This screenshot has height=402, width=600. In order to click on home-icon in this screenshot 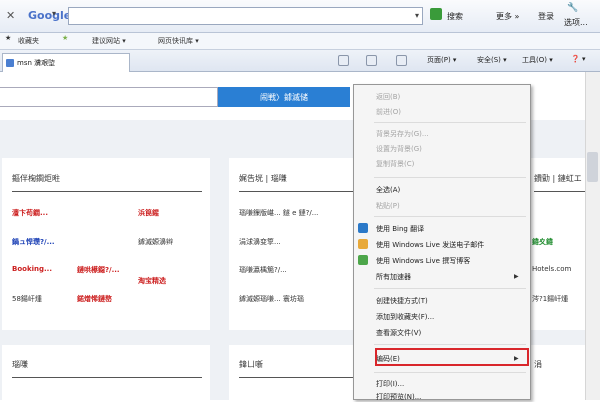, I will do `click(343, 60)`.